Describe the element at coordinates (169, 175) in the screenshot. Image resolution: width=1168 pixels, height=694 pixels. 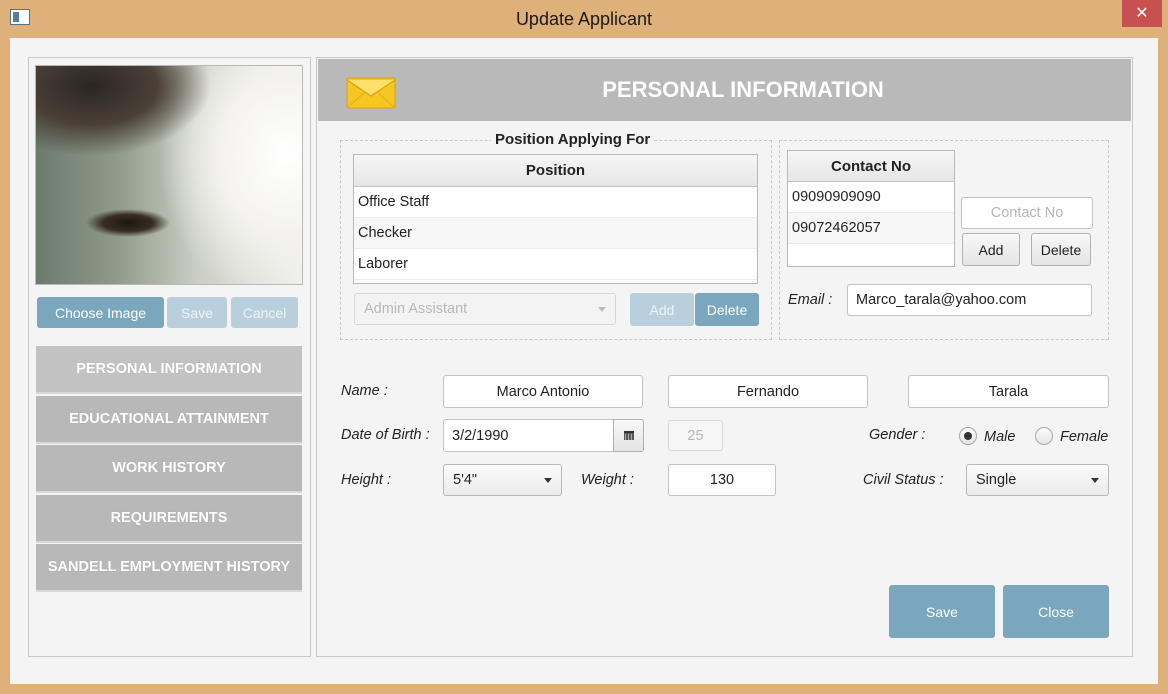
I see `applicant-photo` at that location.